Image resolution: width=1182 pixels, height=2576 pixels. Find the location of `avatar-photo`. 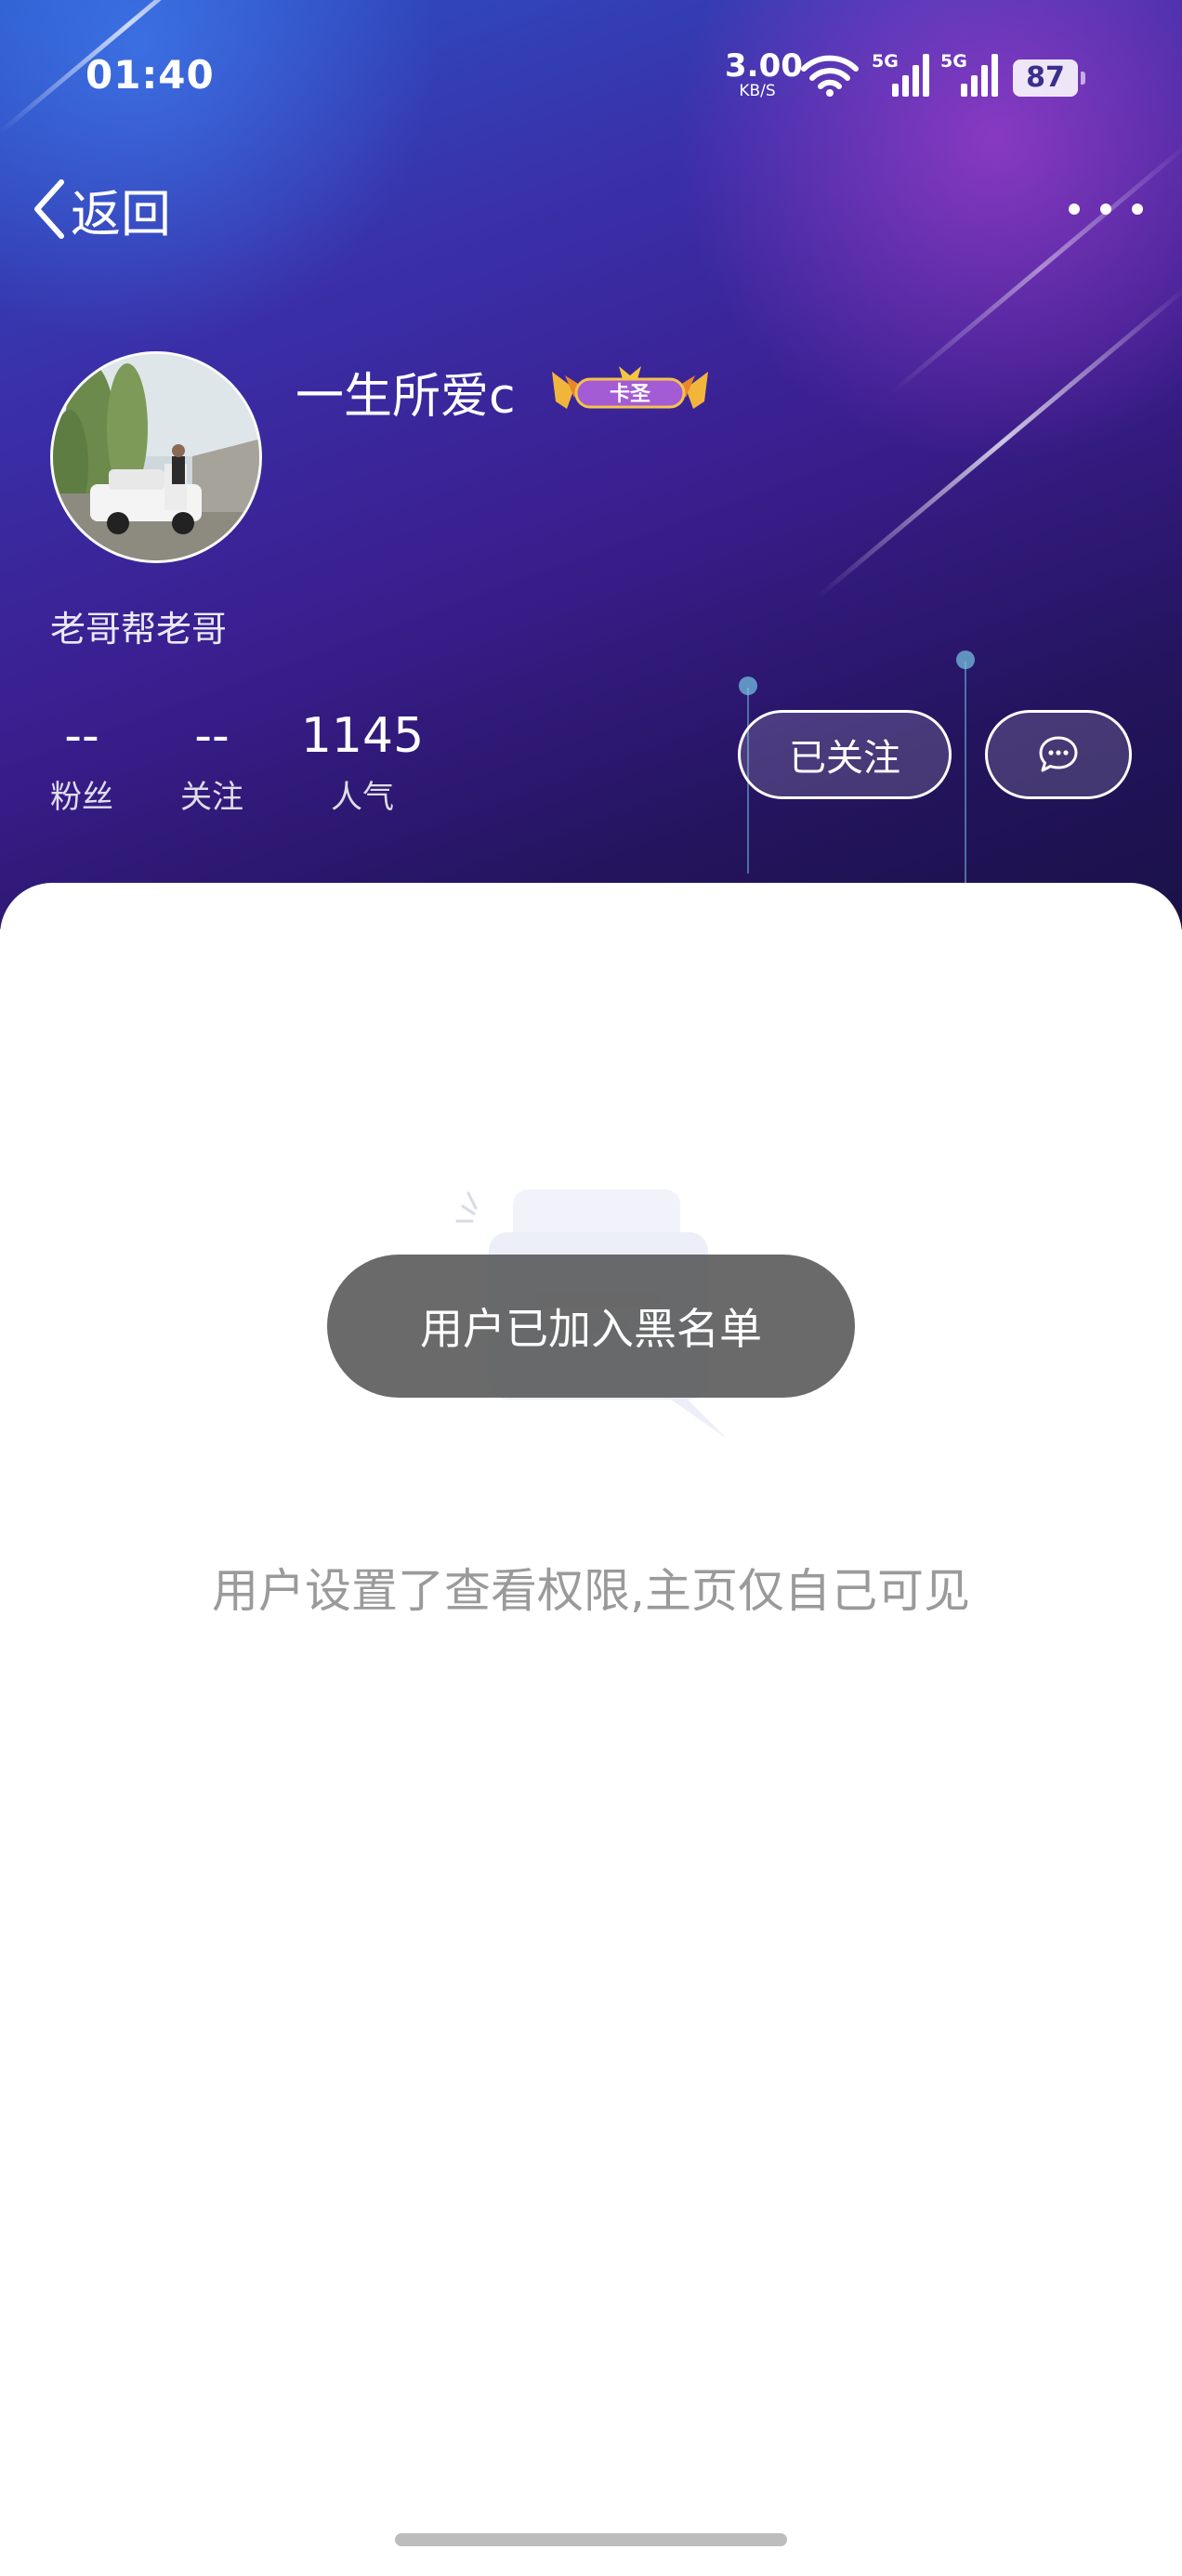

avatar-photo is located at coordinates (156, 457).